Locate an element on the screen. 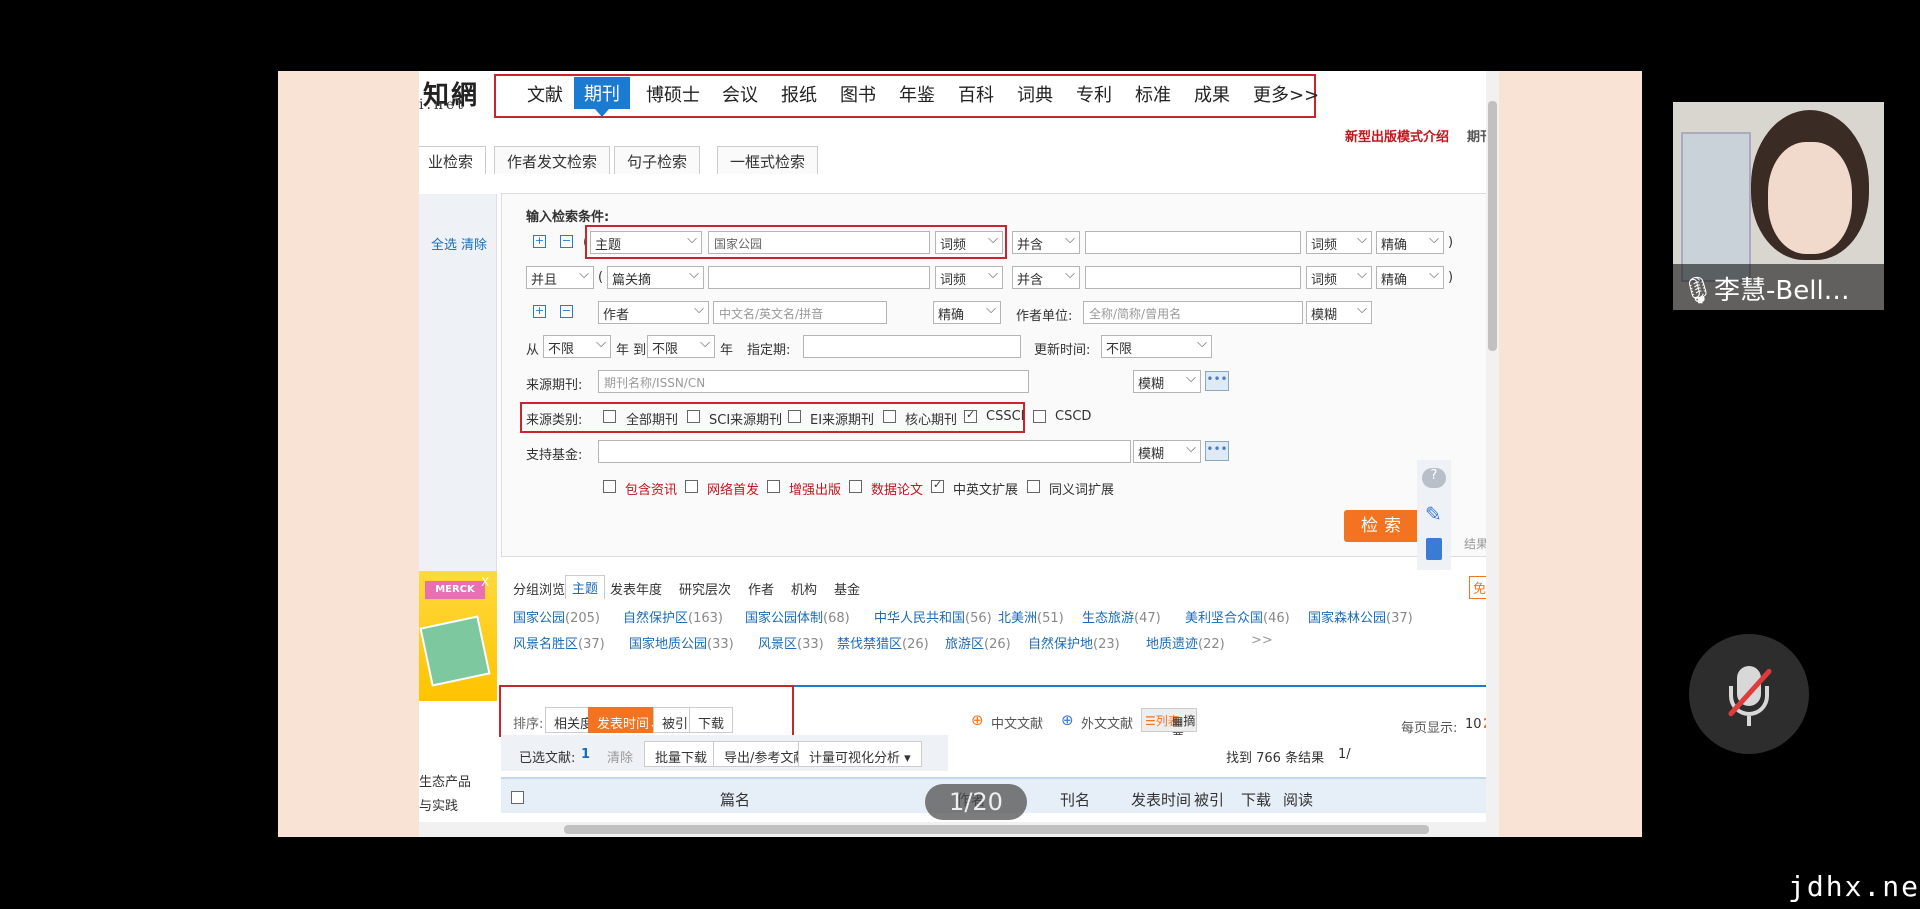 The height and width of the screenshot is (909, 1920). more-icon: ••• is located at coordinates (1217, 381).